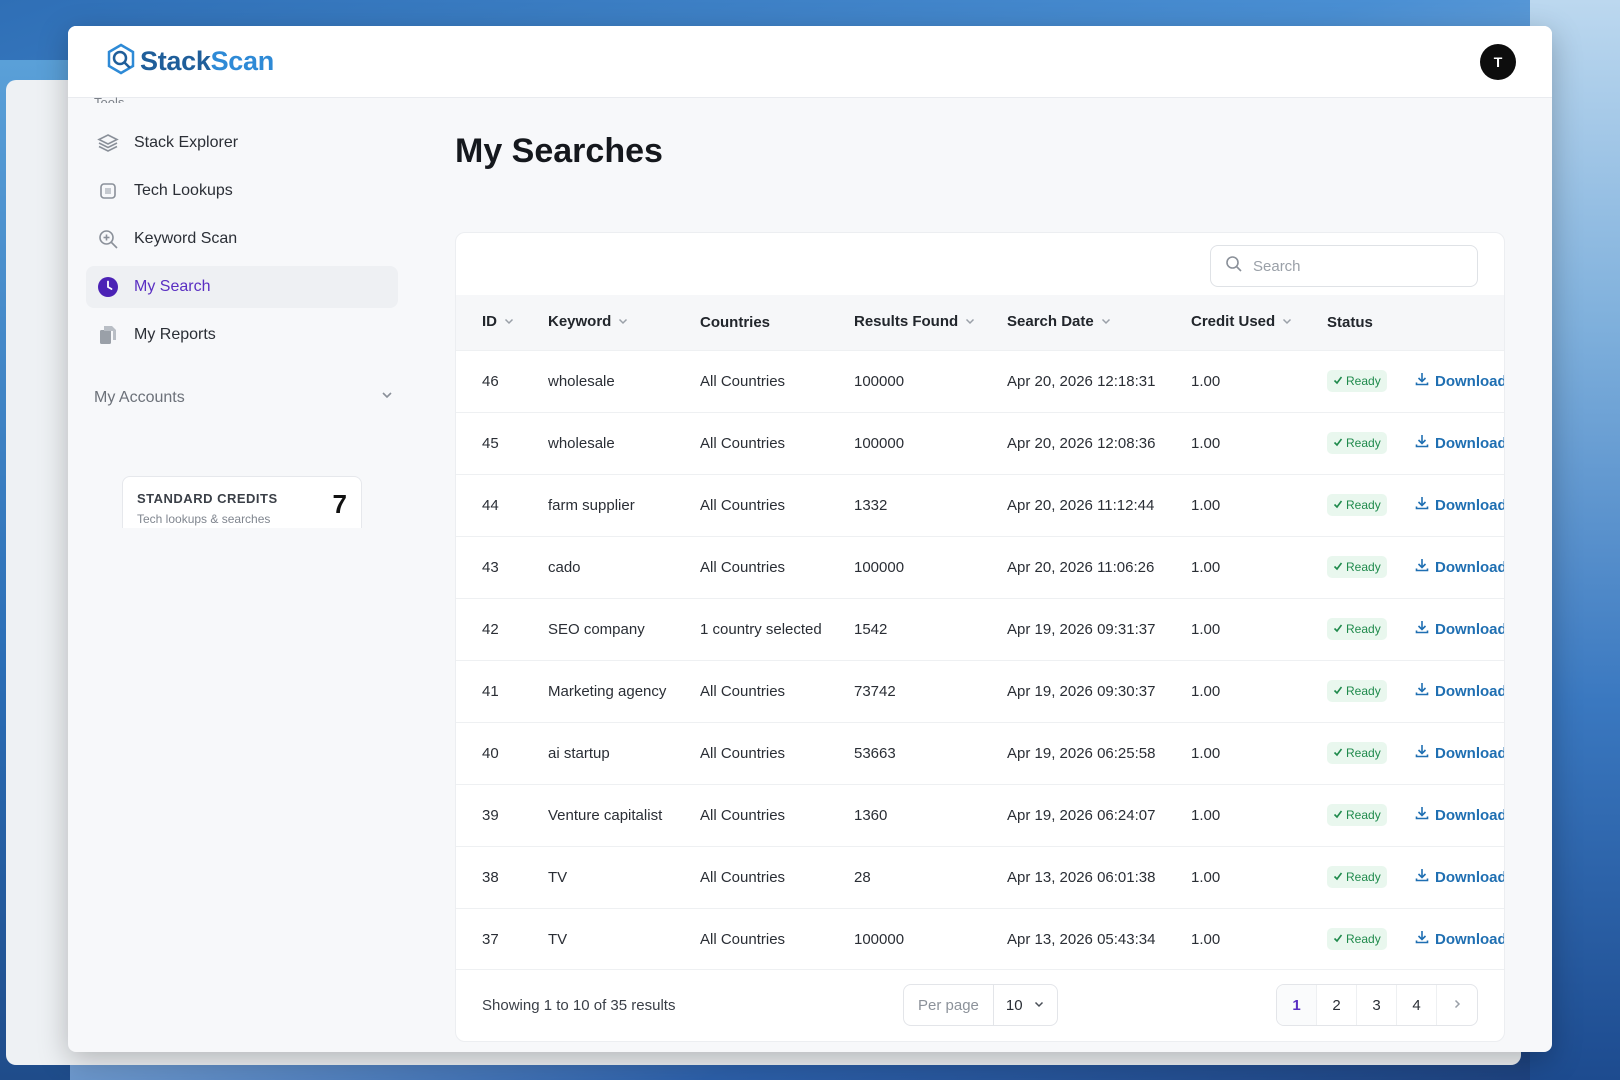 The width and height of the screenshot is (1620, 1080). I want to click on cell-date: Apr 13, 2026 06:01:38, so click(1081, 877).